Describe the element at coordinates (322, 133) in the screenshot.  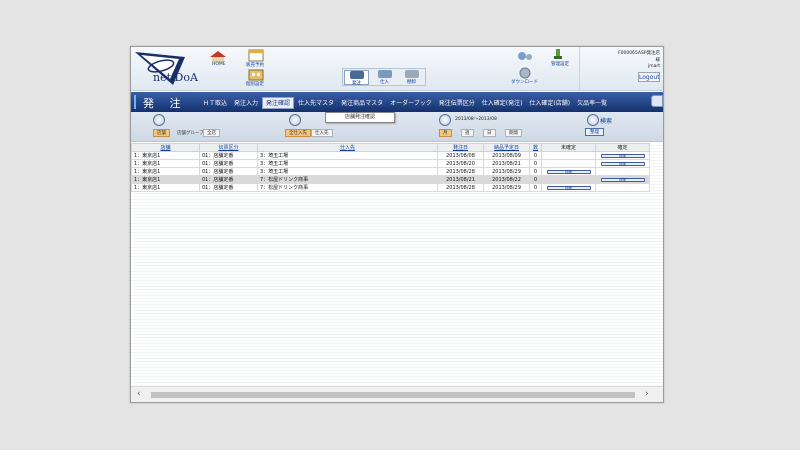
I see `filter-supplier: 仕入先` at that location.